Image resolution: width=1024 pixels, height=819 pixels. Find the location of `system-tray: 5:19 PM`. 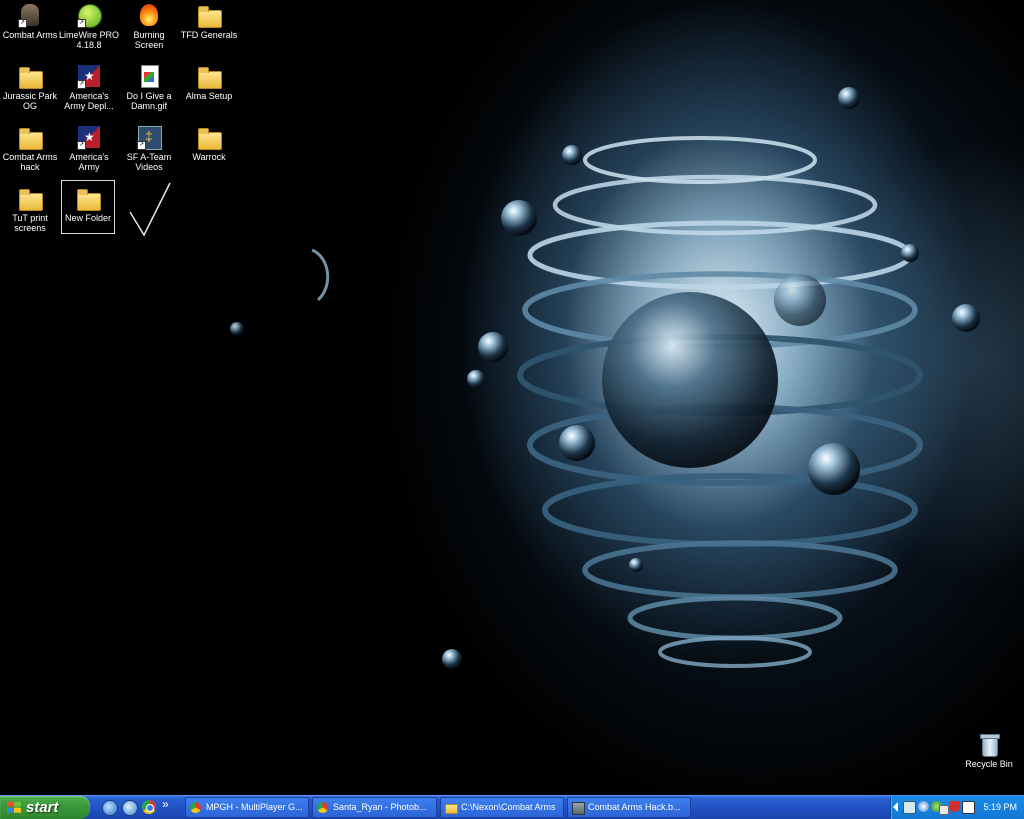

system-tray: 5:19 PM is located at coordinates (957, 807).